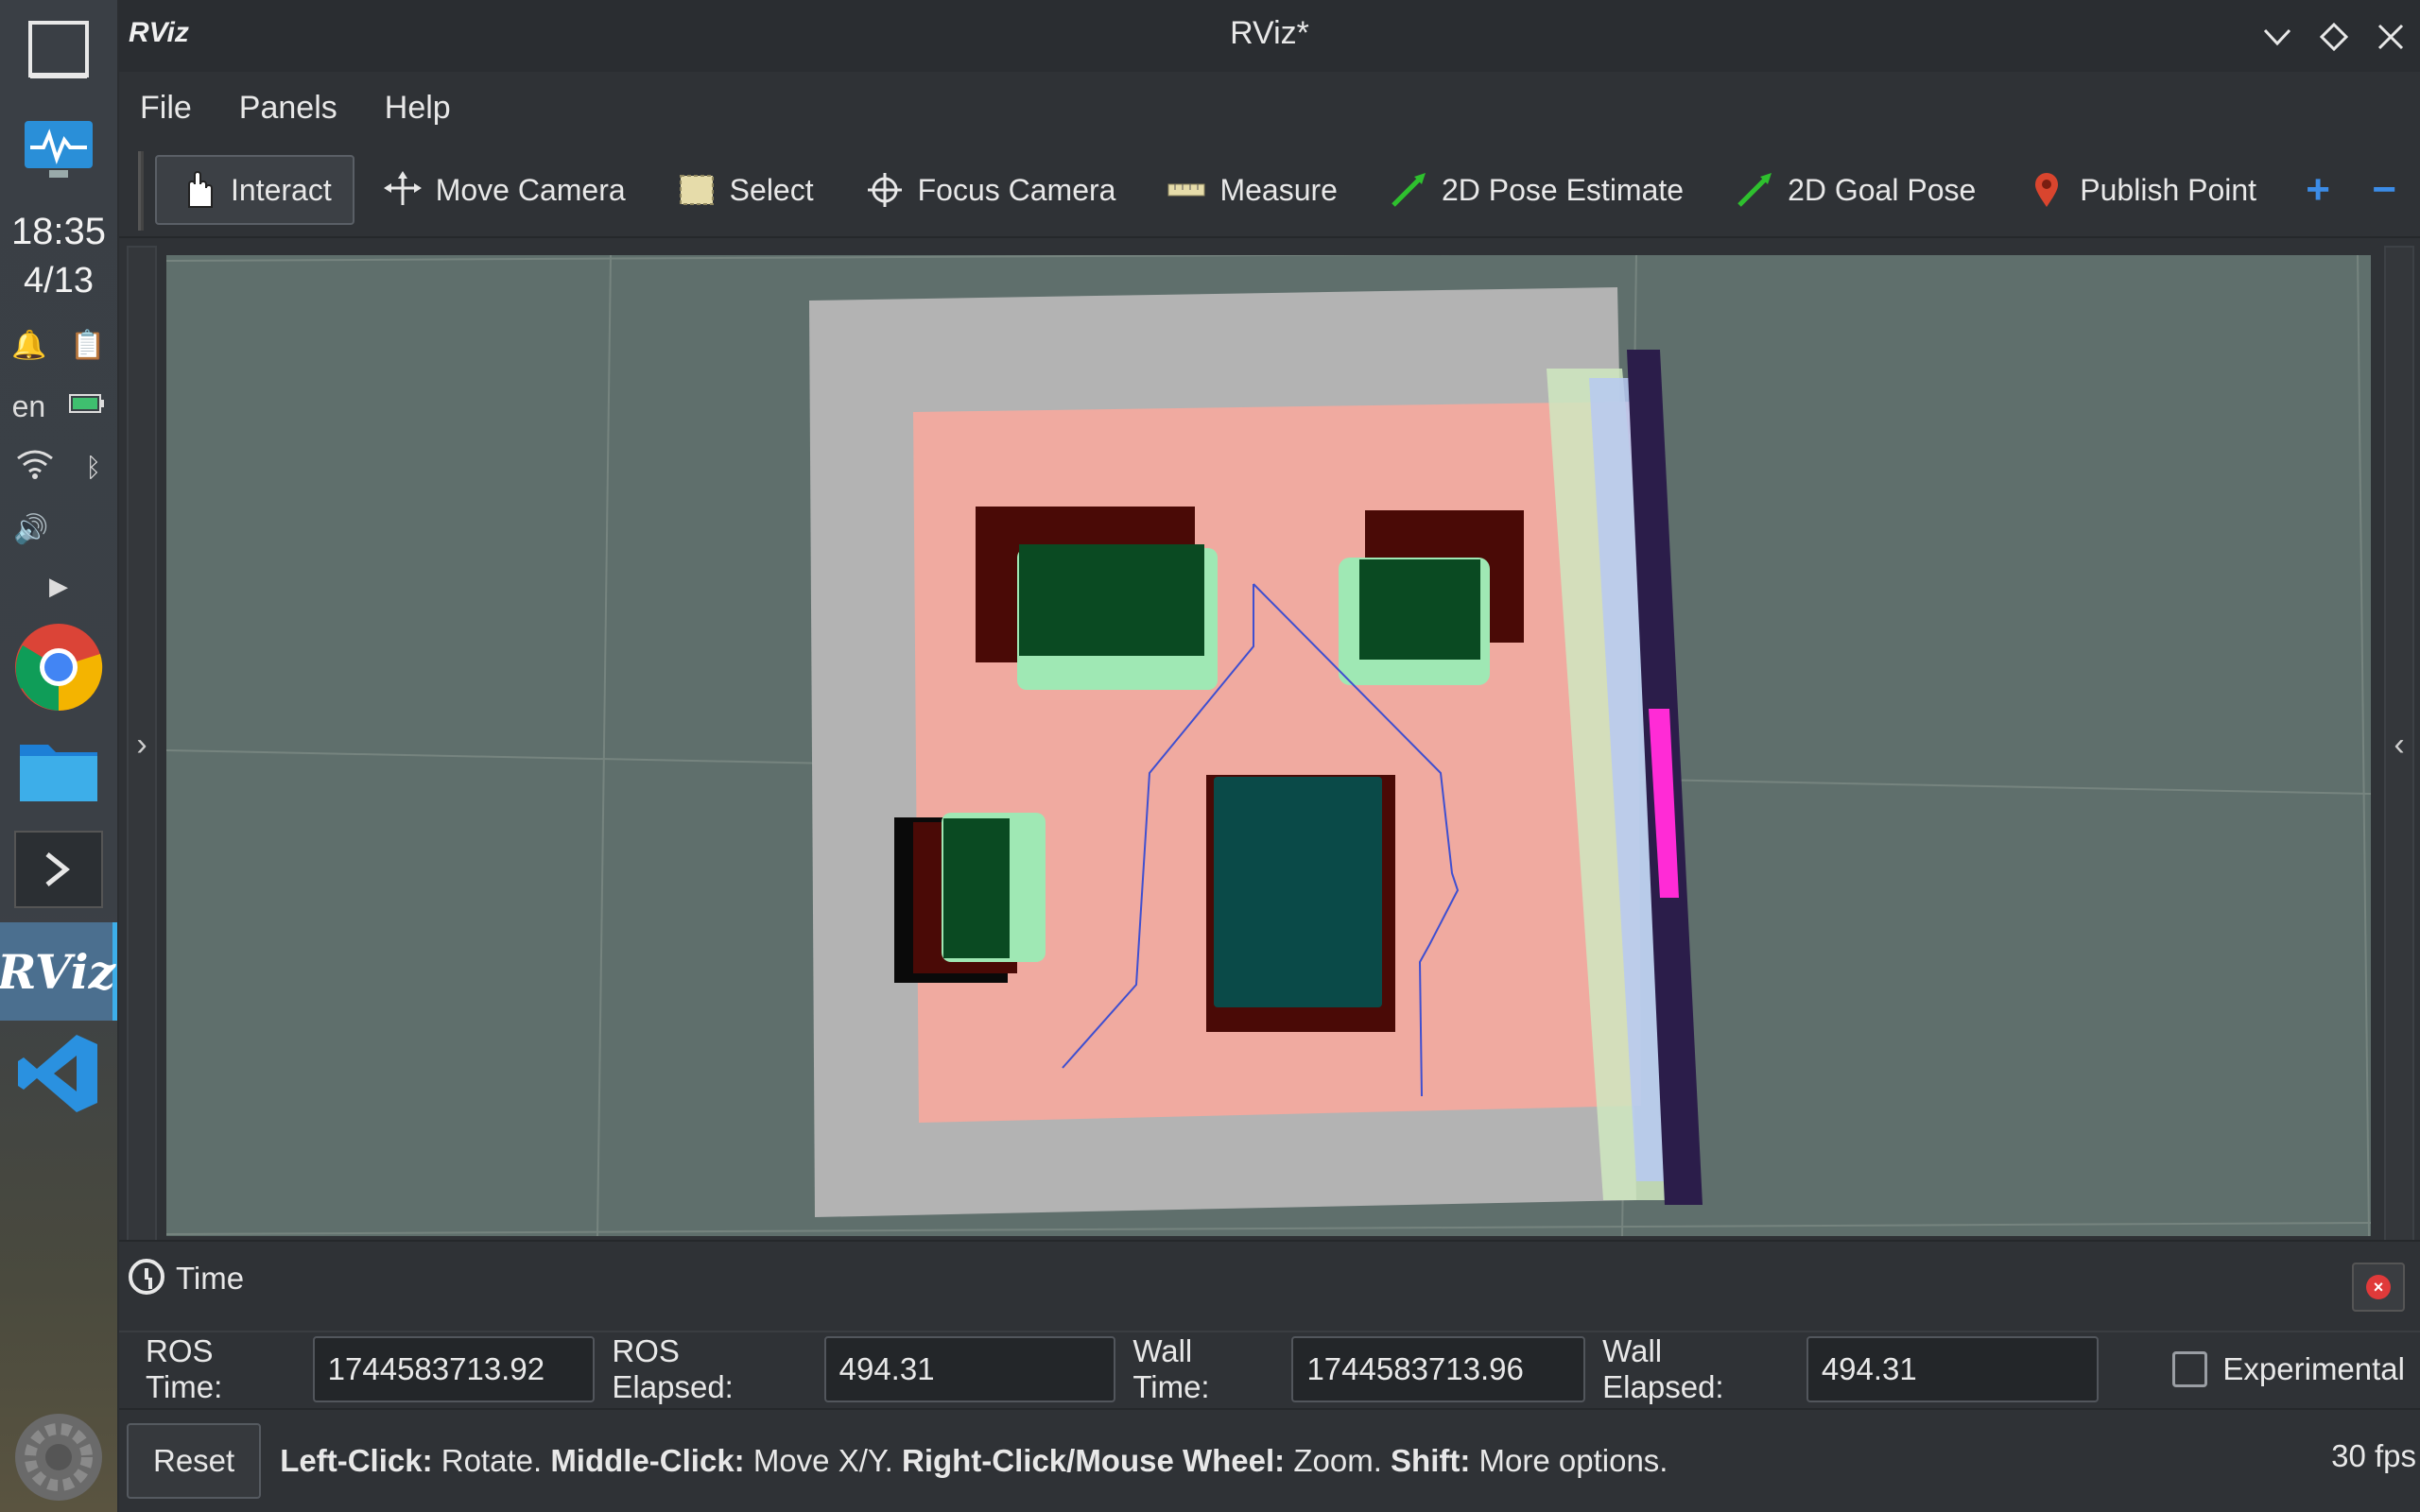 This screenshot has height=1512, width=2420. What do you see at coordinates (403, 190) in the screenshot?
I see `move-arrows-icon` at bounding box center [403, 190].